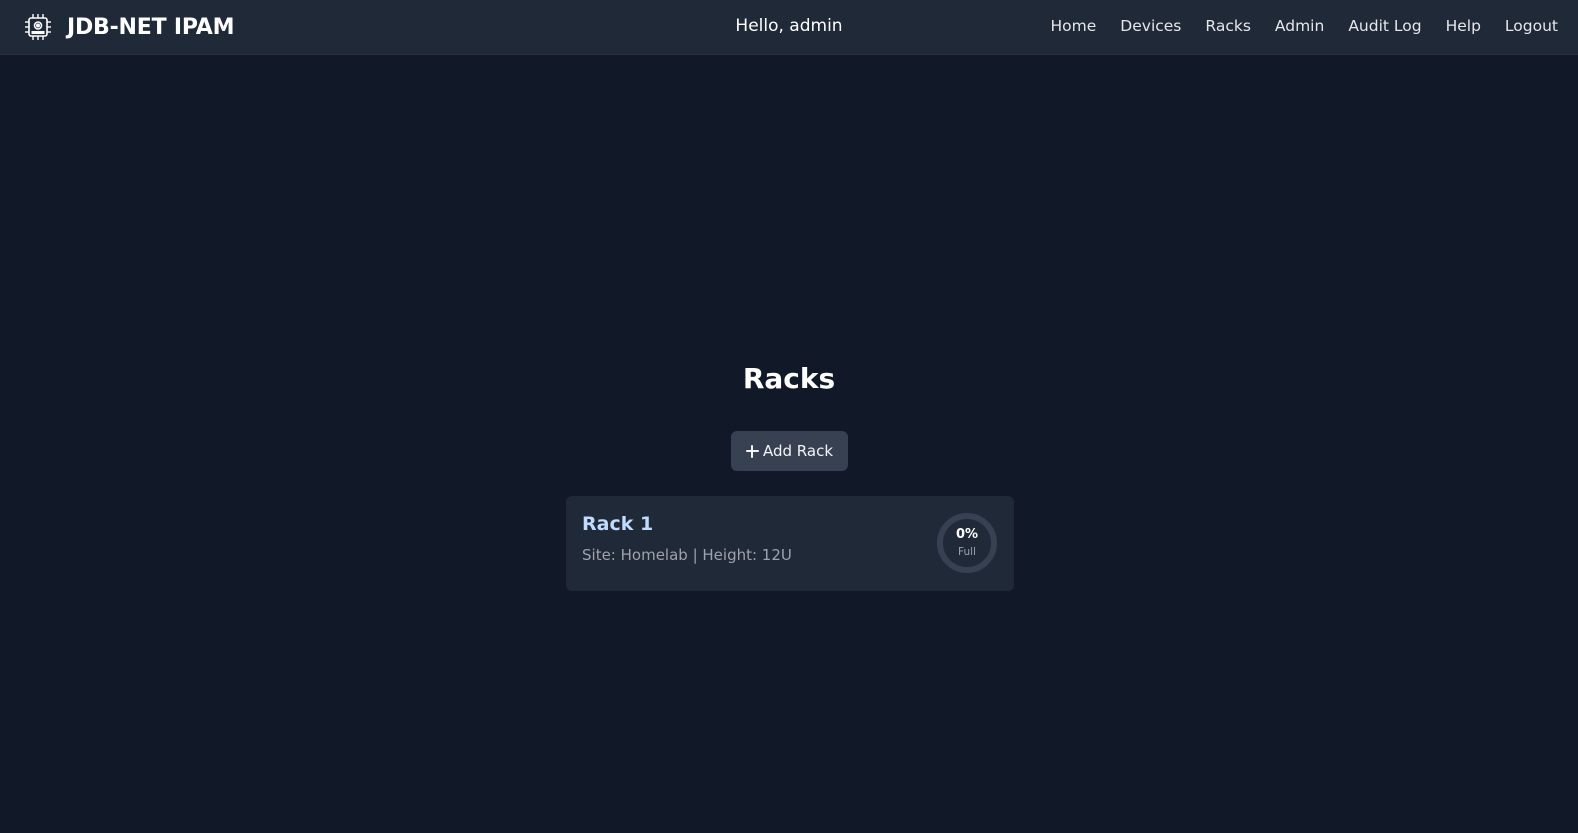 The image size is (1578, 833). I want to click on add-rack-label: Add Rack, so click(798, 451).